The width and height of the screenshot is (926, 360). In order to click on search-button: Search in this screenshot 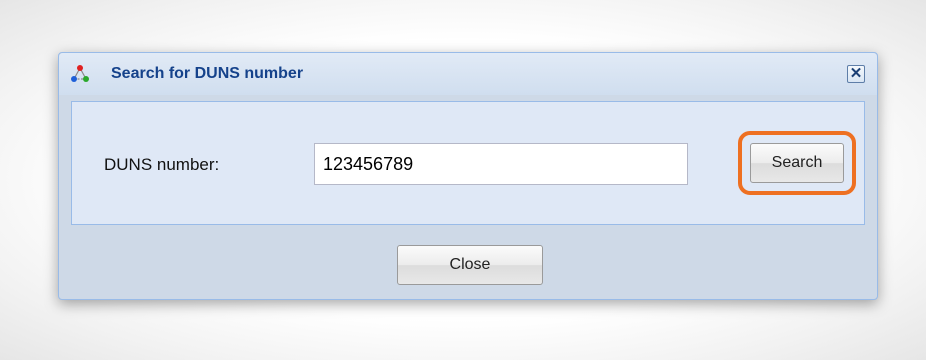, I will do `click(797, 163)`.